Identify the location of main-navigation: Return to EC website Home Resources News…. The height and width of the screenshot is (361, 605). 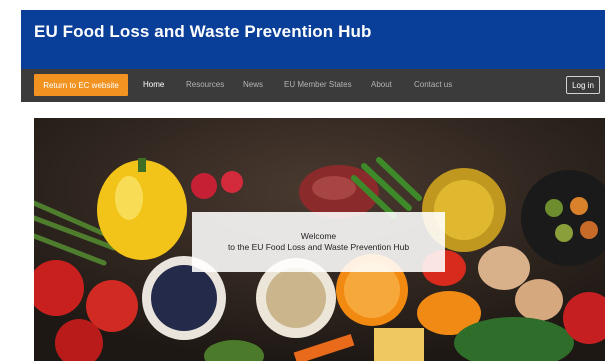
(313, 85).